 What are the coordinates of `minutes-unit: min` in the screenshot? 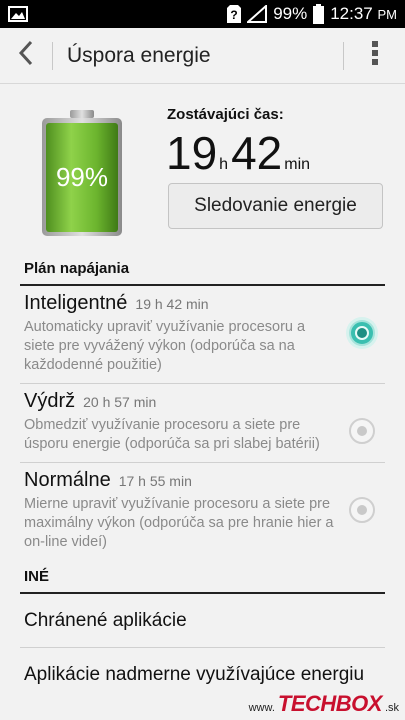 It's located at (297, 164).